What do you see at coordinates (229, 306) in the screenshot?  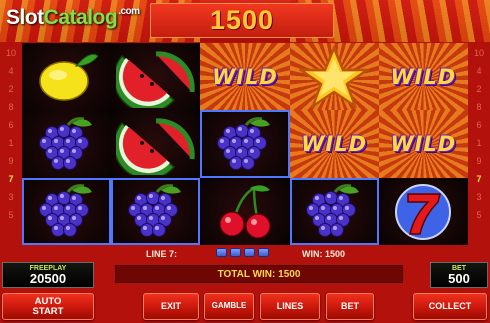 I see `gamble-button: GAMBLE` at bounding box center [229, 306].